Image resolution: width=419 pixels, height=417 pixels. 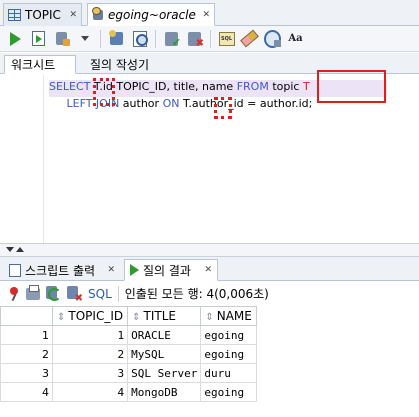 I want to click on table-row: 3 3 SQL Server duru, so click(x=129, y=373).